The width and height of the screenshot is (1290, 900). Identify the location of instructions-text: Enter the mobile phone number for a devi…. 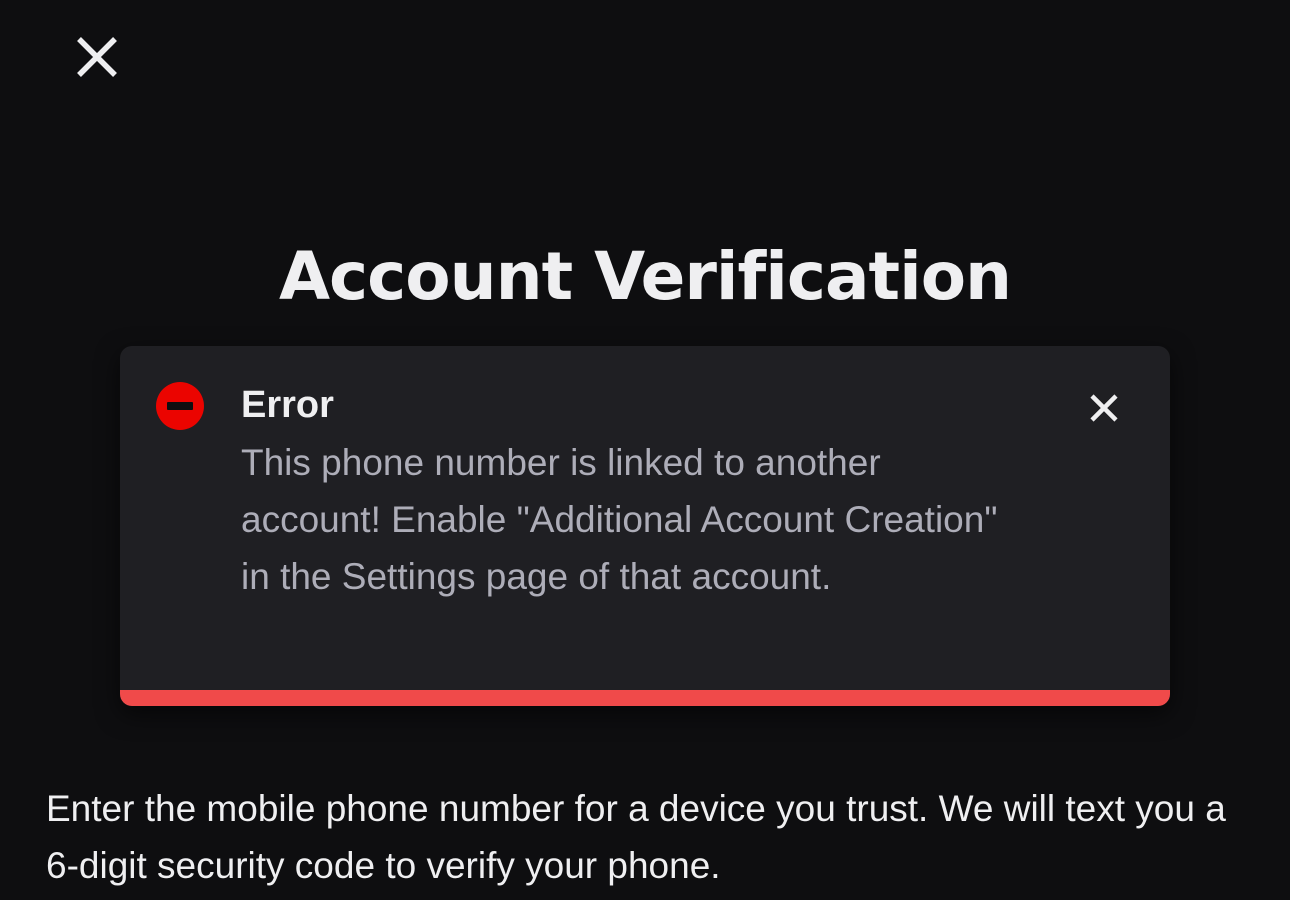
(636, 837).